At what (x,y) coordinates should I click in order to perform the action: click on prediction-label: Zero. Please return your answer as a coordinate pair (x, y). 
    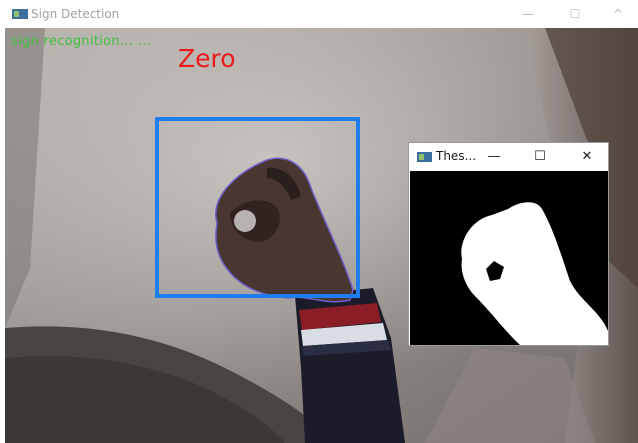
    Looking at the image, I should click on (207, 58).